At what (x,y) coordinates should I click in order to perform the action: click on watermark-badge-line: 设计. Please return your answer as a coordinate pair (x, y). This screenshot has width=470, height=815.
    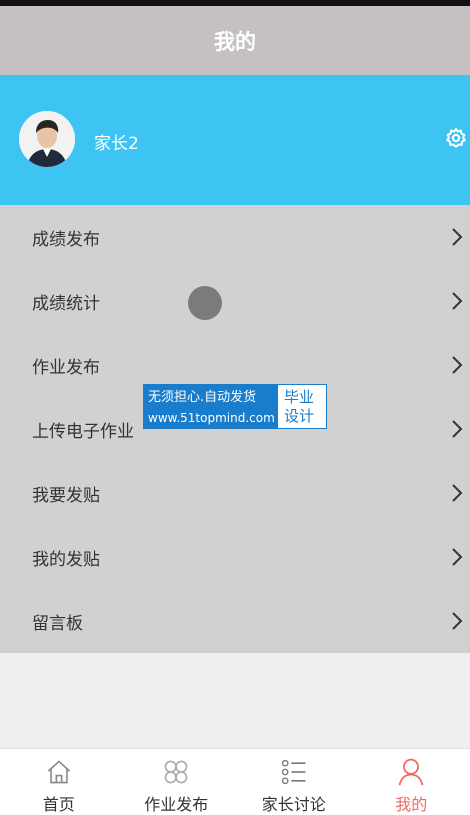
    Looking at the image, I should click on (305, 416).